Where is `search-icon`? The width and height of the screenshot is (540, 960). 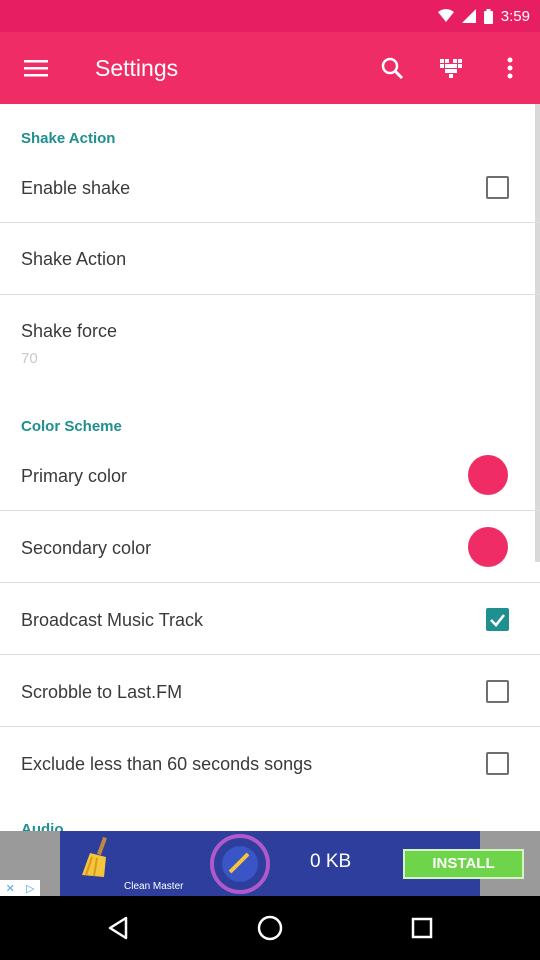 search-icon is located at coordinates (392, 68).